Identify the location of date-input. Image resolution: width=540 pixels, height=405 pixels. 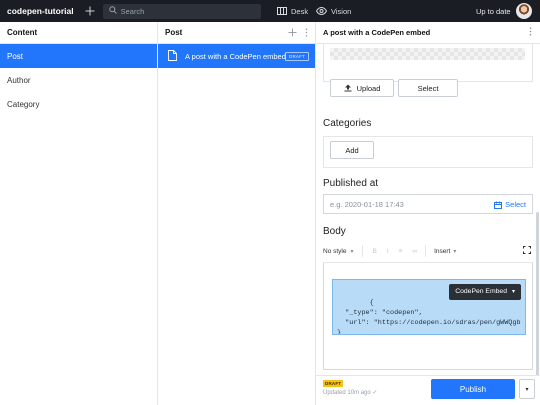
(400, 204).